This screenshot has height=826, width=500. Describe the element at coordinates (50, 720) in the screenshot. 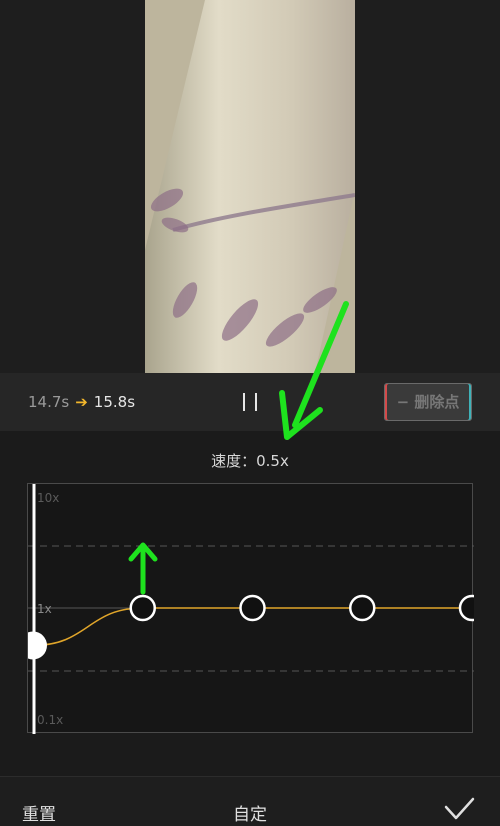

I see `tick-label-0.1x: 0.1x` at that location.